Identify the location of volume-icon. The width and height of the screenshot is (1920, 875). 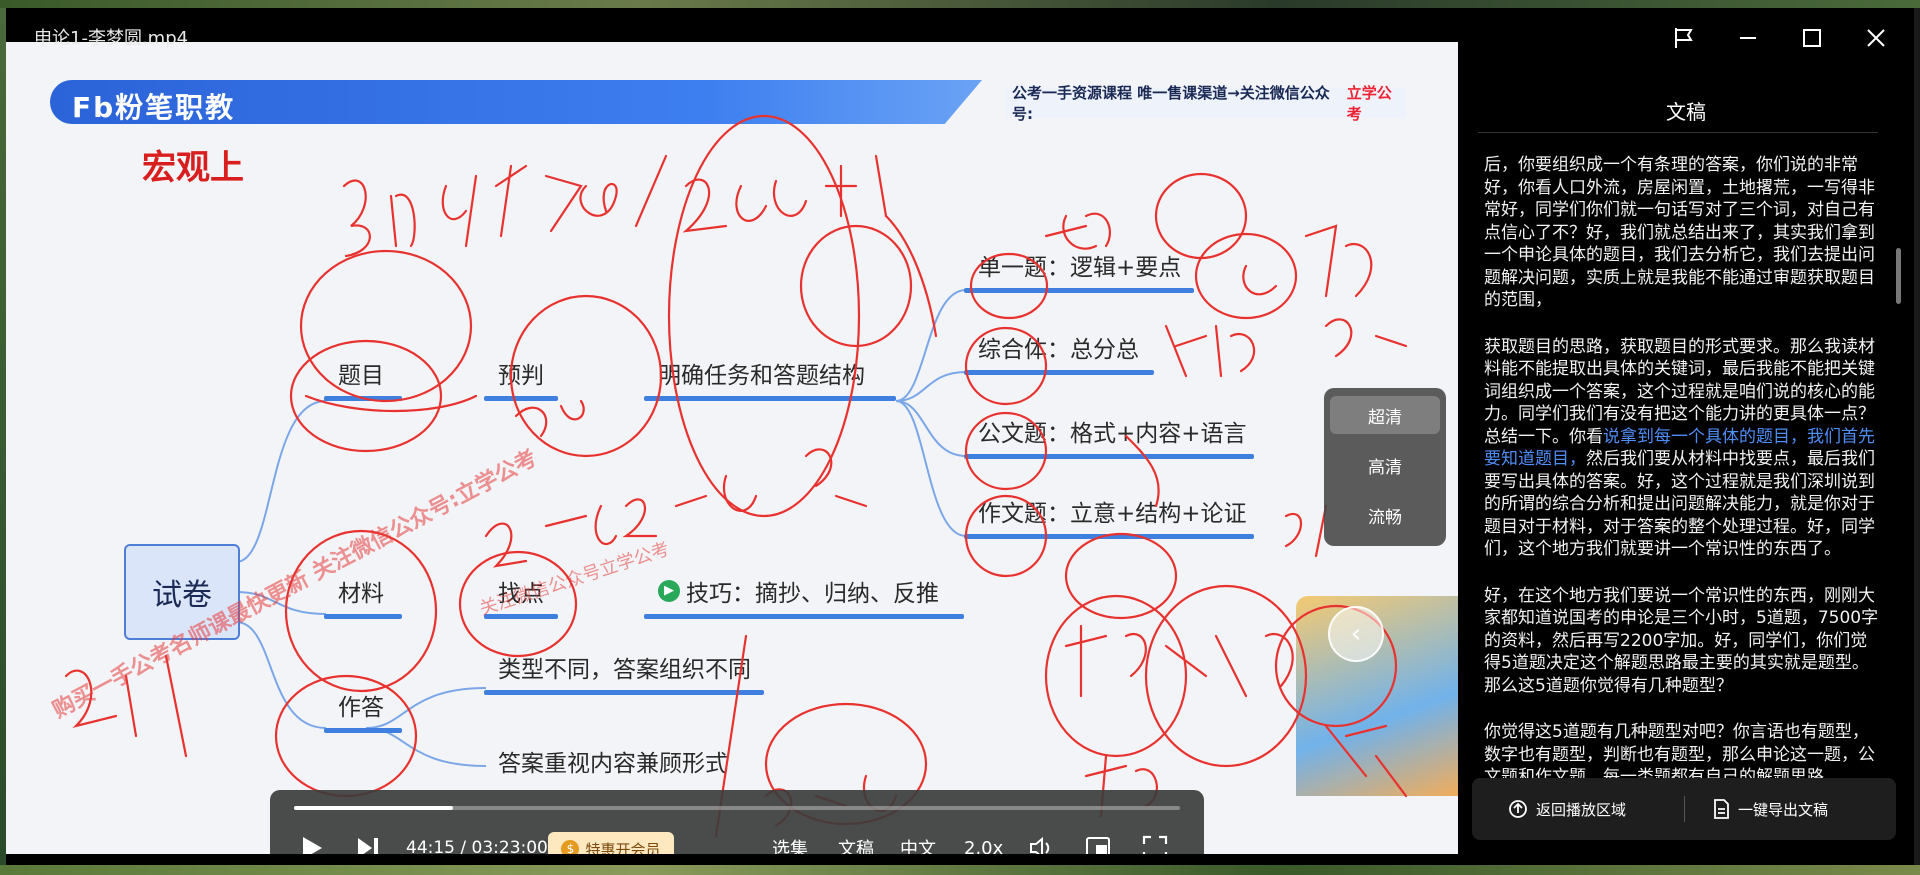
(1042, 842).